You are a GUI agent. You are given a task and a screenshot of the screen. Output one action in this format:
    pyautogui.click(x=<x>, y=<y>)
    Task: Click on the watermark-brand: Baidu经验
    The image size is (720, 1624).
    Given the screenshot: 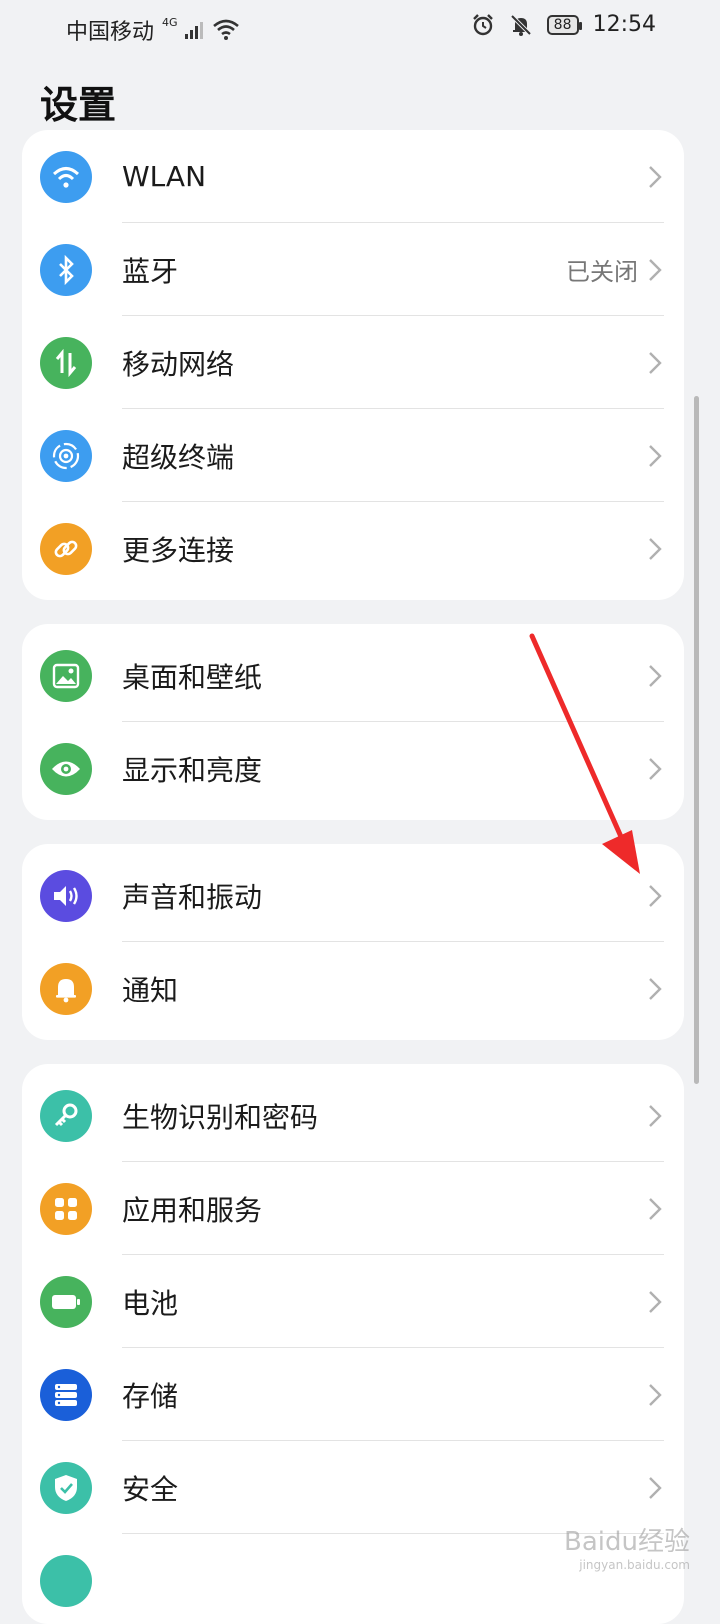 What is the action you would take?
    pyautogui.click(x=627, y=1542)
    